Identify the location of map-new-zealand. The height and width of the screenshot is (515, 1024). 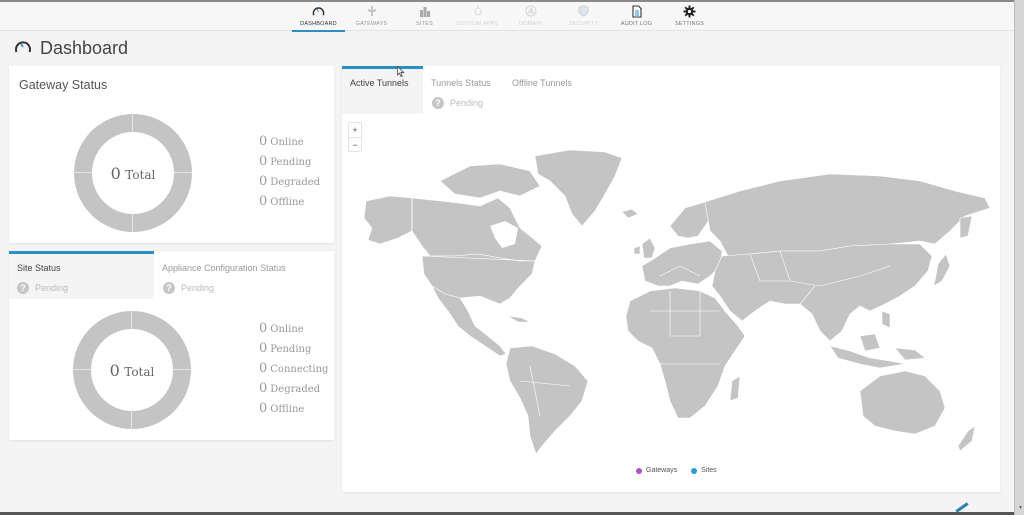
(966, 438).